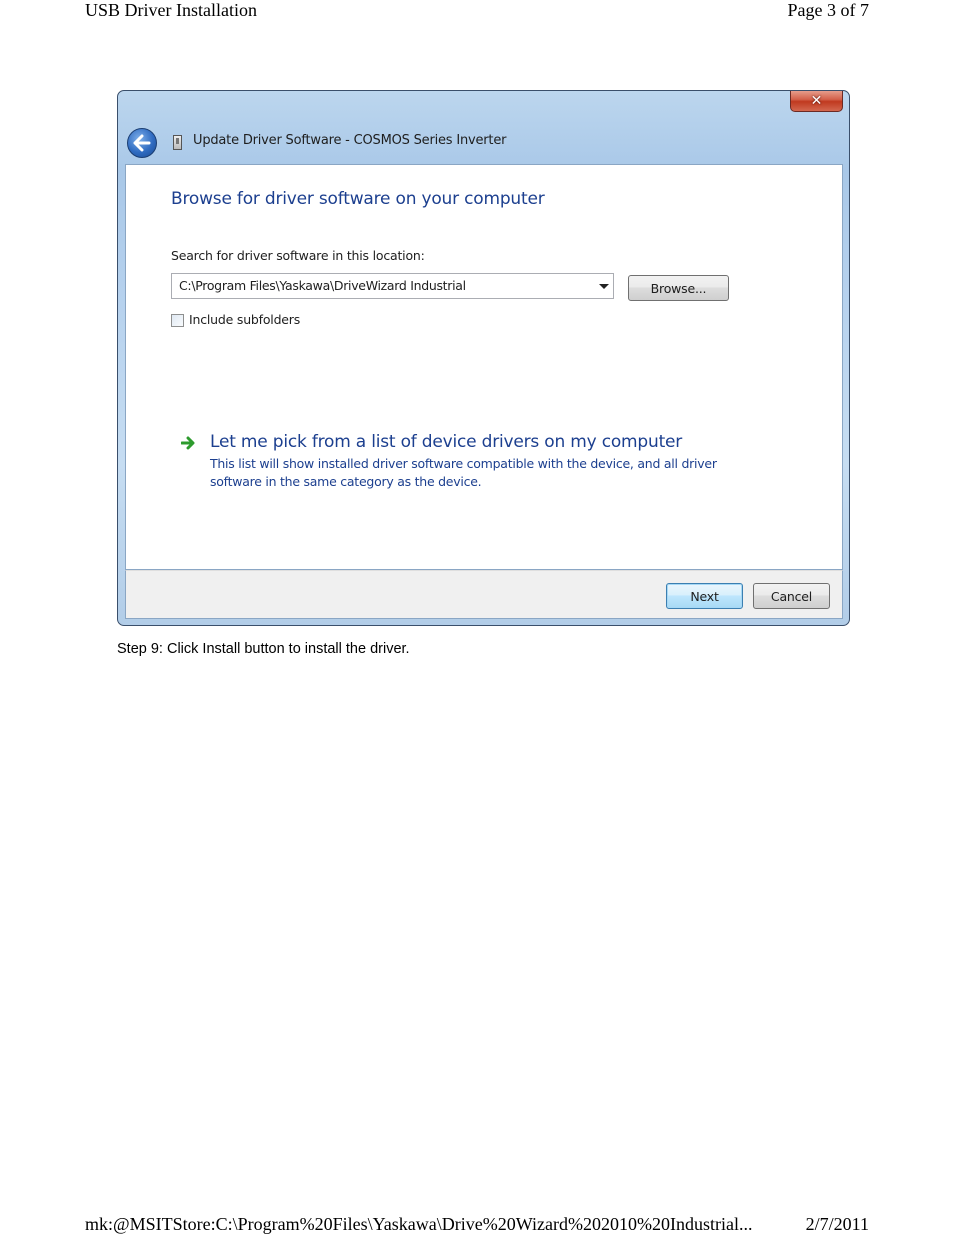 Image resolution: width=954 pixels, height=1235 pixels. What do you see at coordinates (604, 286) in the screenshot?
I see `chevron-down-icon` at bounding box center [604, 286].